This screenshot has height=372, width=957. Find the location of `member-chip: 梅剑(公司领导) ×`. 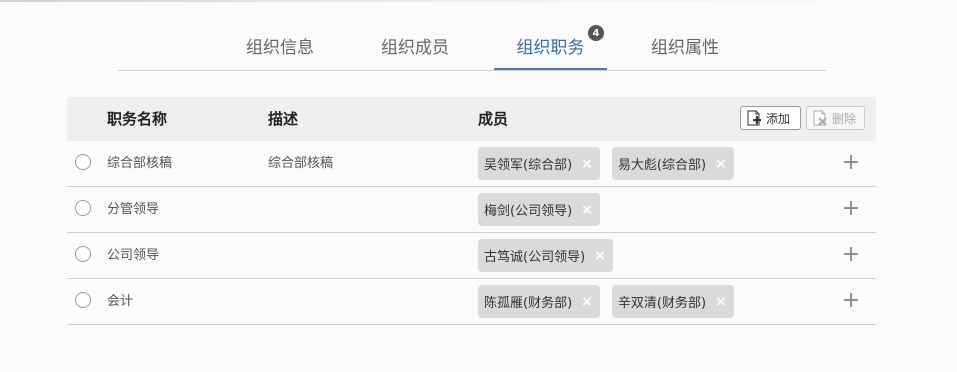

member-chip: 梅剑(公司领导) × is located at coordinates (539, 209).